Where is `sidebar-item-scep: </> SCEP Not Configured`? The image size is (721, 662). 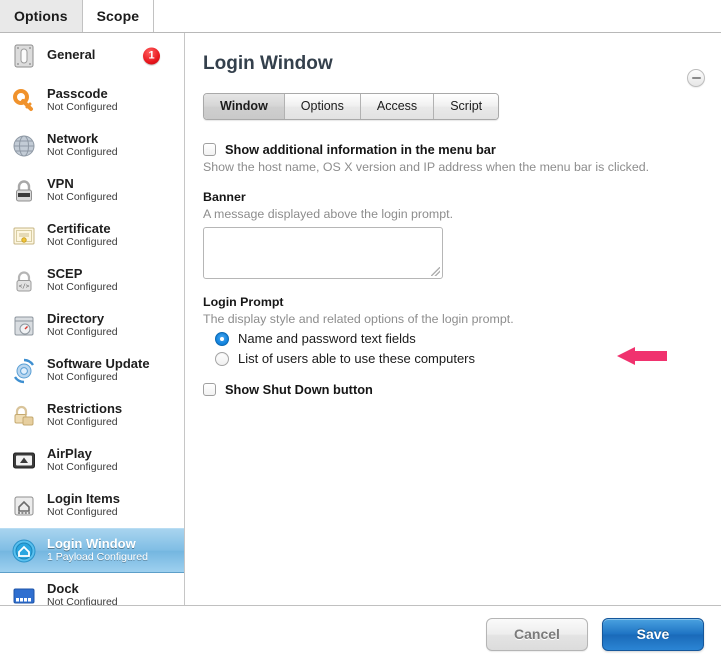
sidebar-item-scep: </> SCEP Not Configured is located at coordinates (92, 280).